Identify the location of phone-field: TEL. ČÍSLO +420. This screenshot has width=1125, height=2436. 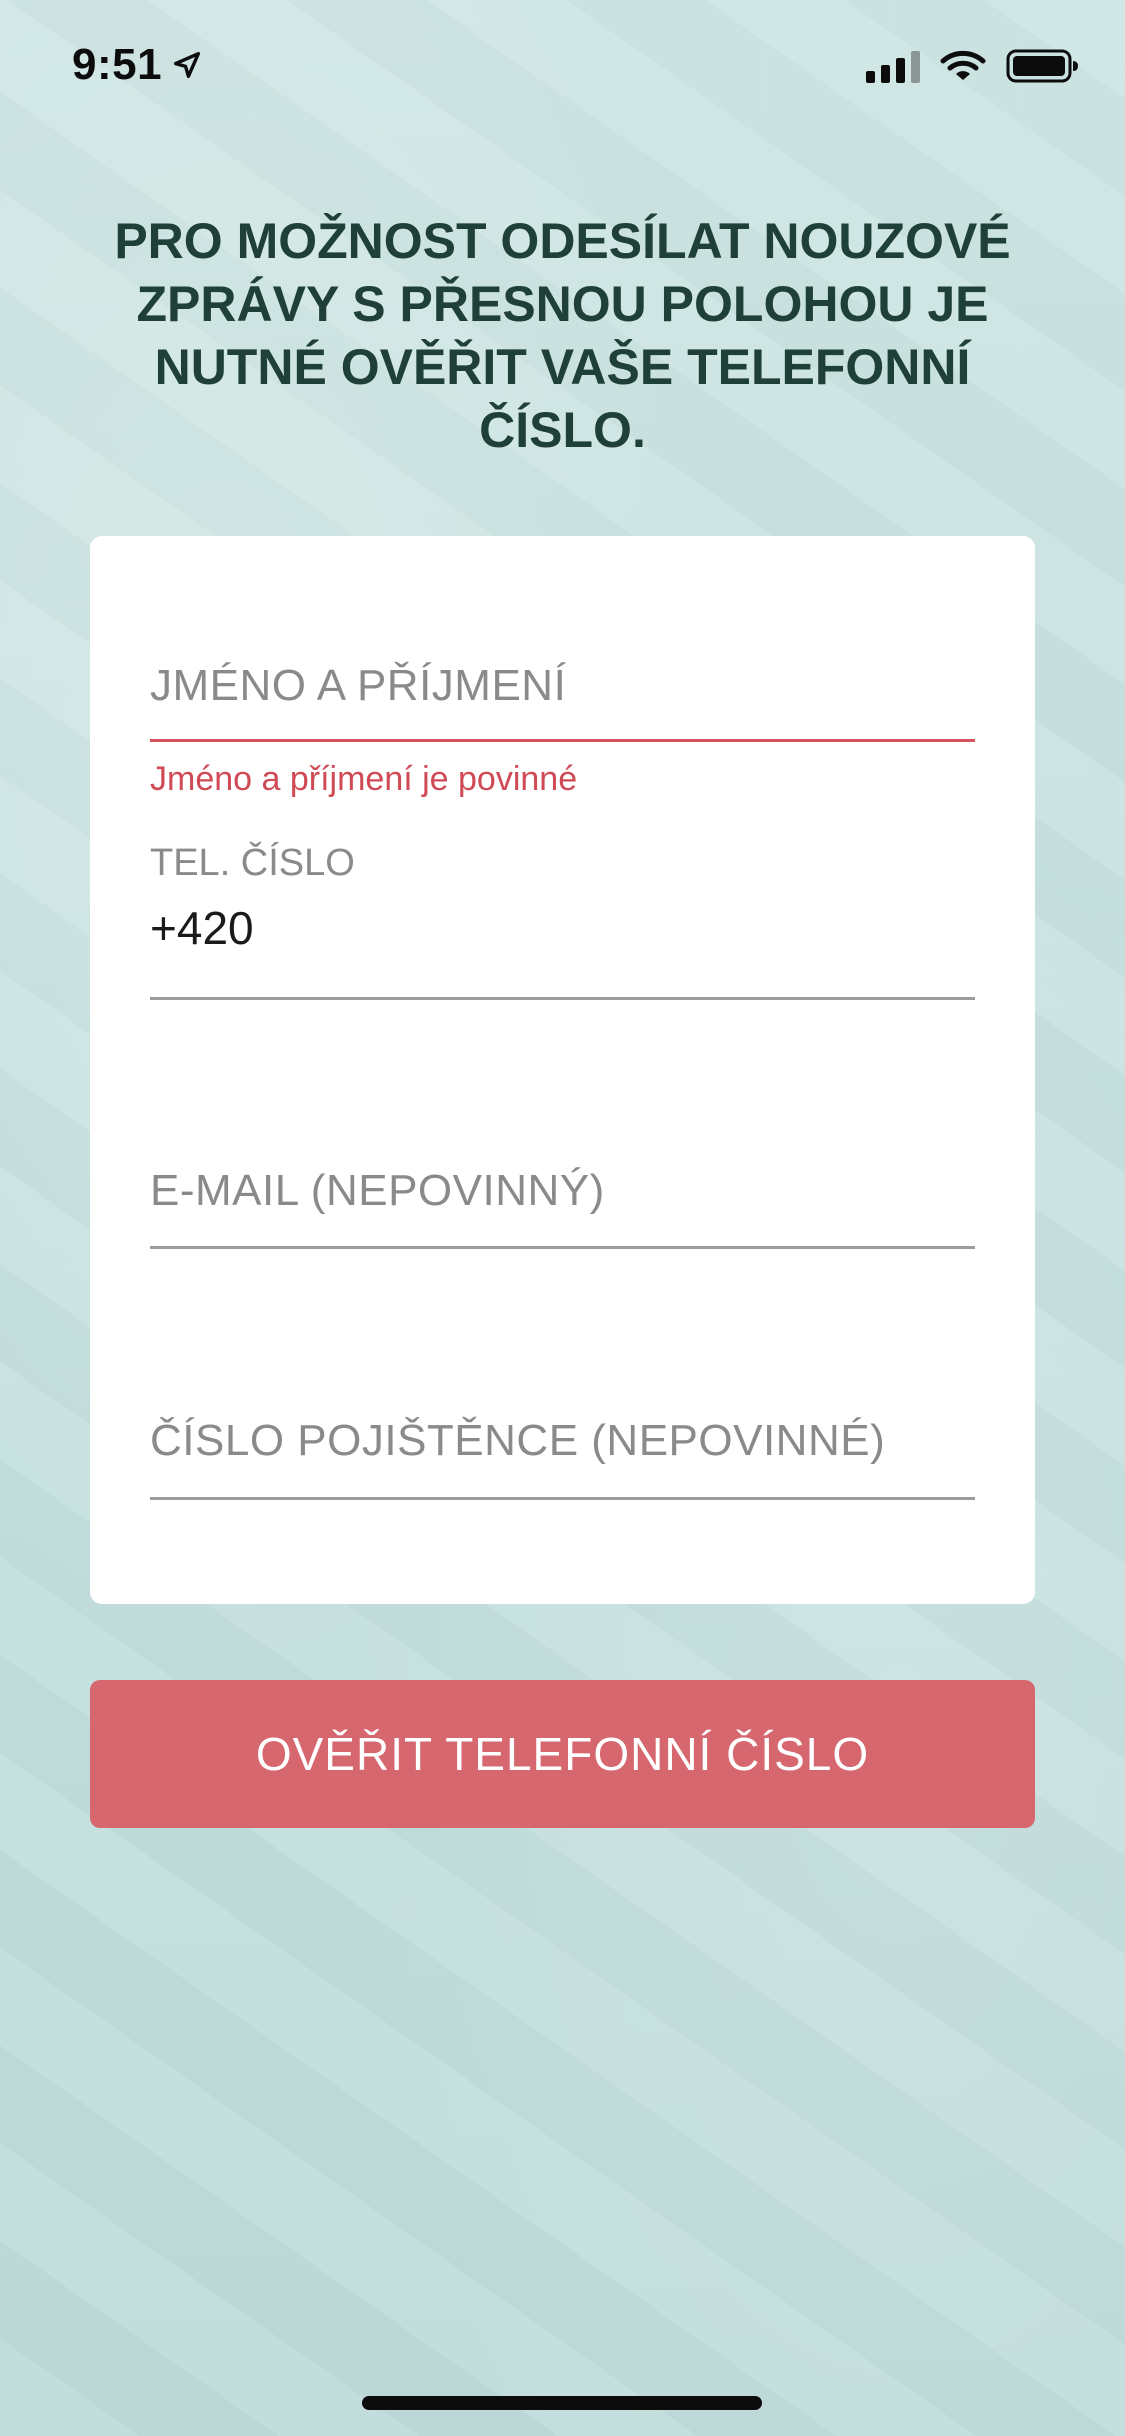
(562, 922).